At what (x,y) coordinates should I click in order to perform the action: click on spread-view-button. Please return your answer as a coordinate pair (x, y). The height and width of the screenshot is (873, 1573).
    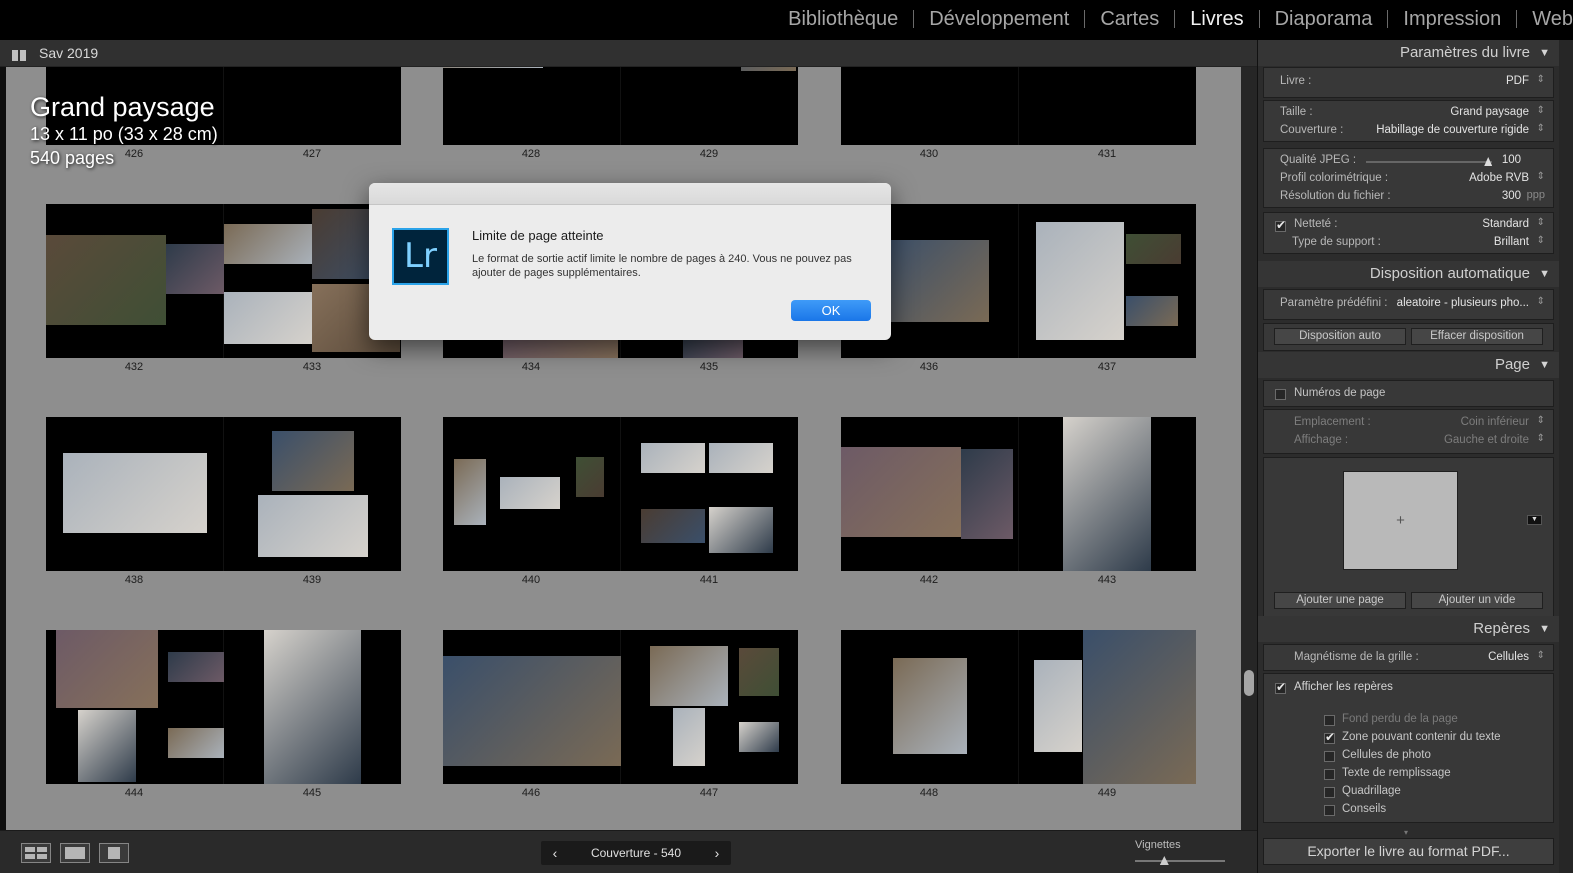
    Looking at the image, I should click on (75, 853).